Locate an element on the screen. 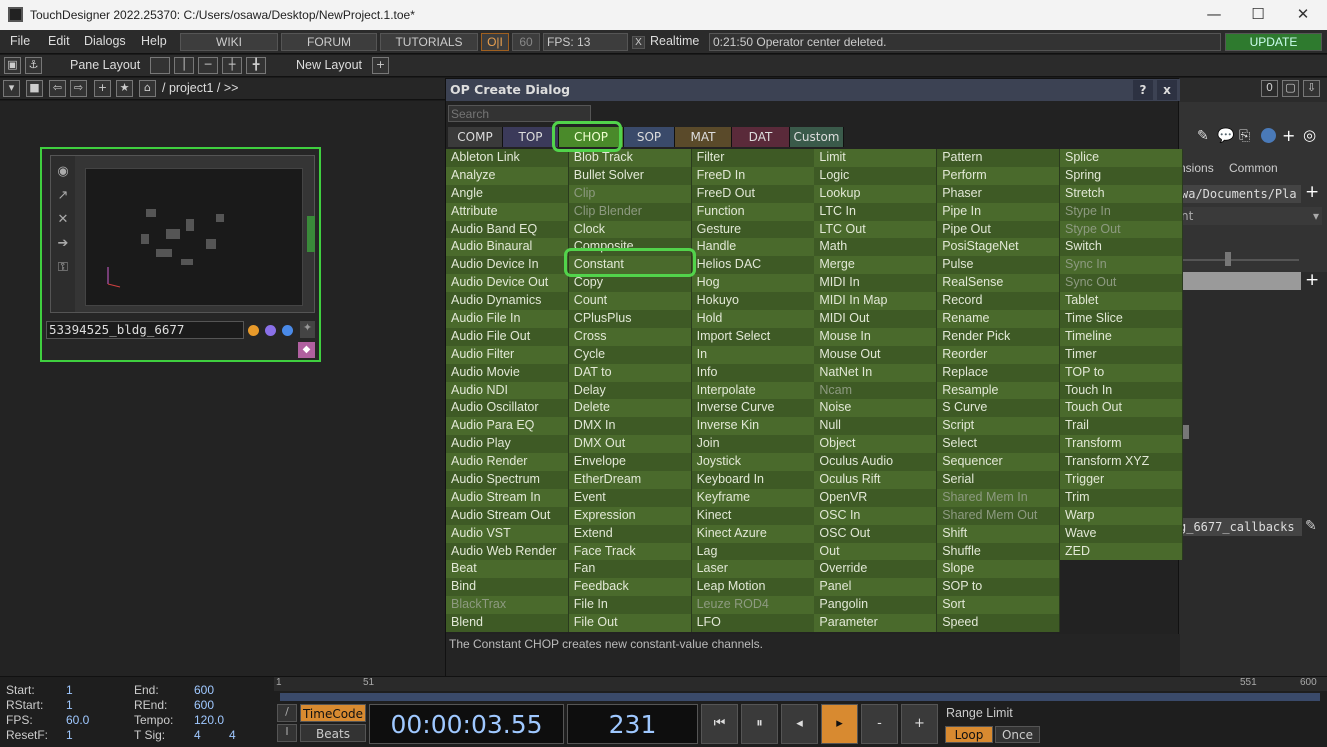 The height and width of the screenshot is (747, 1327). op-keyboard-in: Keyboard In is located at coordinates (753, 480).